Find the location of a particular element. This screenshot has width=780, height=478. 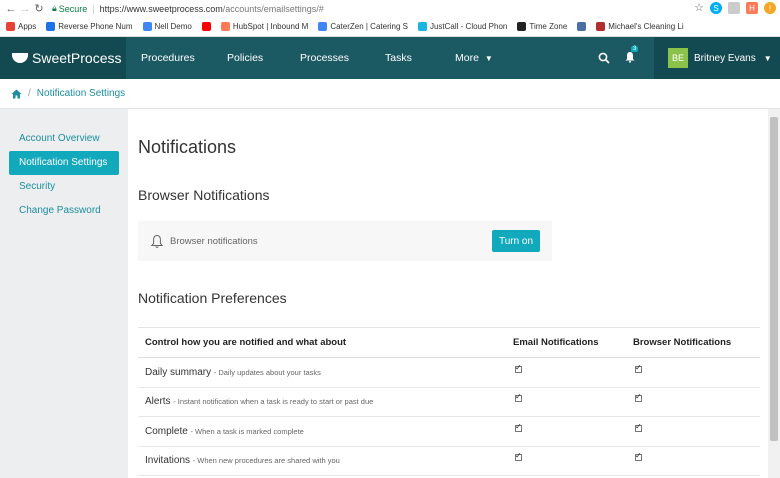

bookmark-item: JustCall - Cloud Phon is located at coordinates (462, 26).